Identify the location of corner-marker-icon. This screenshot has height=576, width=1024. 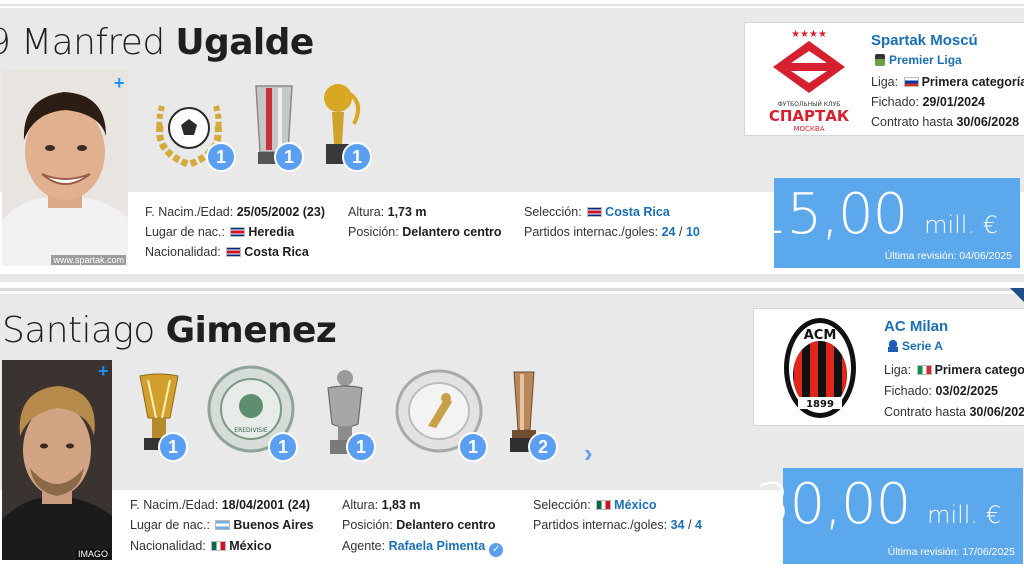
(1017, 295).